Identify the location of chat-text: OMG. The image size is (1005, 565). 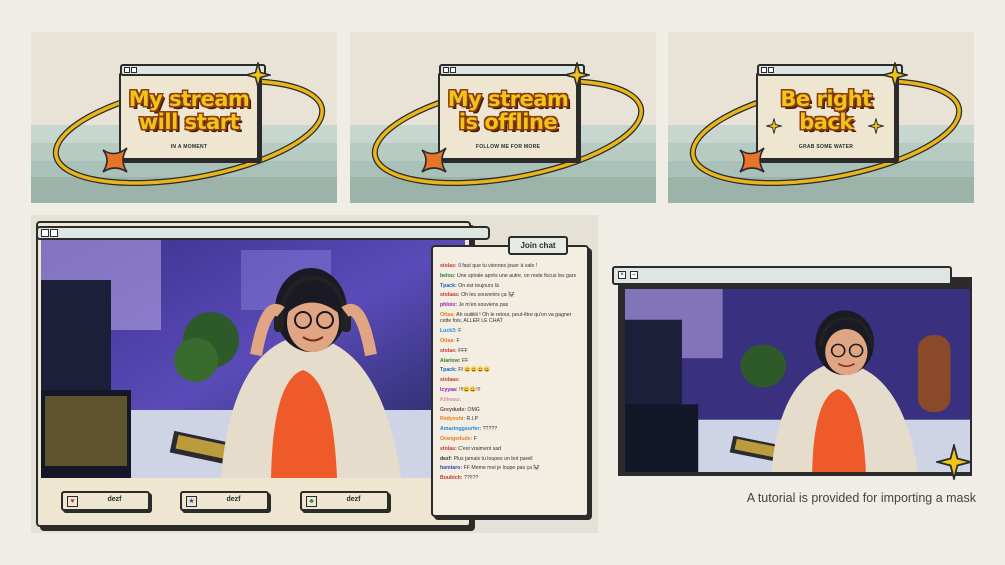
(473, 409).